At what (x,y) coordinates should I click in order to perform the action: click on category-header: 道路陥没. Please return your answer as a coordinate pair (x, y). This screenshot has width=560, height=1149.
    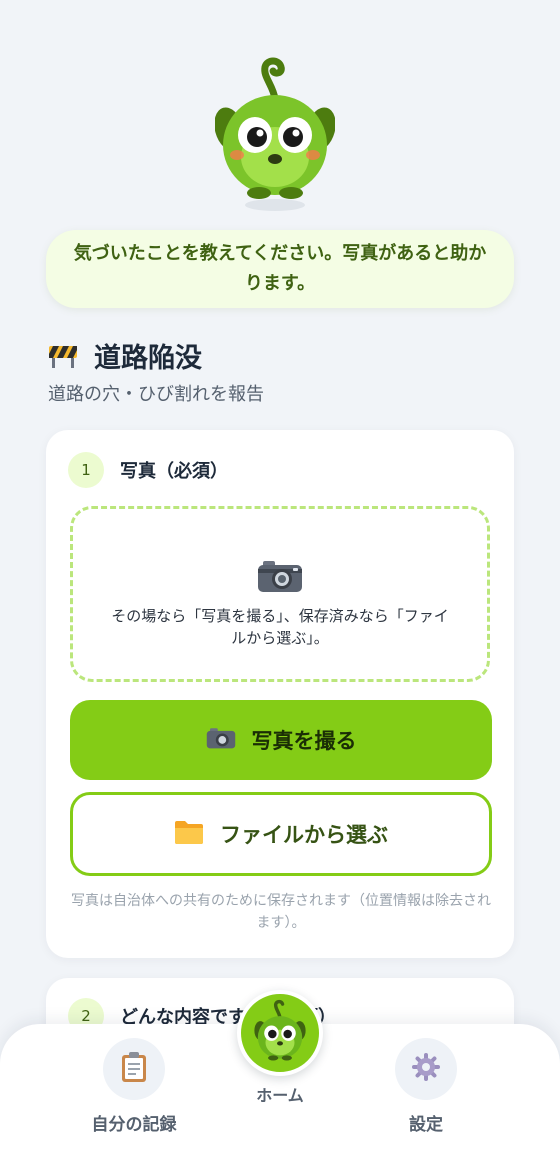
    Looking at the image, I should click on (125, 355).